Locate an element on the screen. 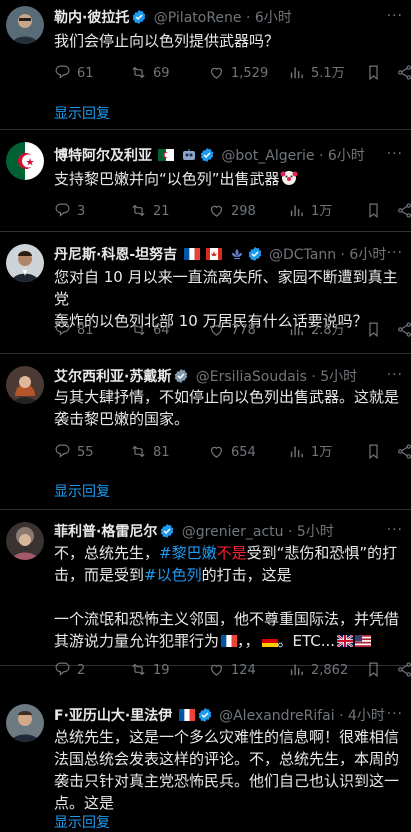 Image resolution: width=411 pixels, height=832 pixels. retweet-count: 81 is located at coordinates (161, 452).